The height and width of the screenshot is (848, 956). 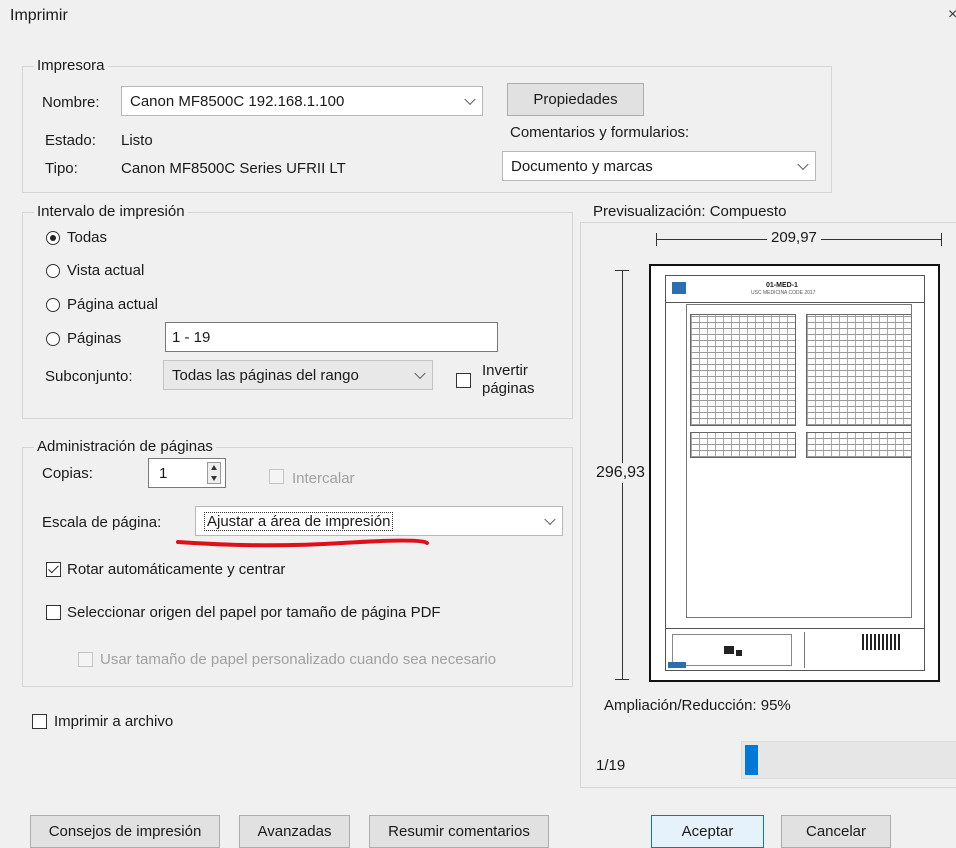 I want to click on subset-label: Subconjunto:, so click(x=89, y=376).